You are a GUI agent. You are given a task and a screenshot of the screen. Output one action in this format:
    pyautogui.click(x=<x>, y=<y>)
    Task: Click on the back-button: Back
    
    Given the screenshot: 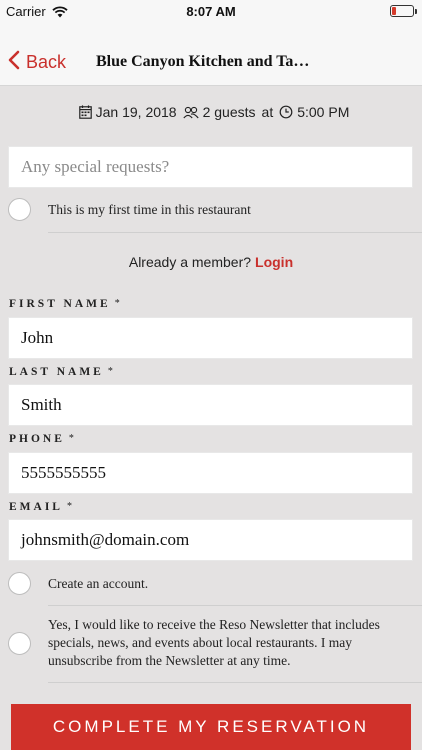 What is the action you would take?
    pyautogui.click(x=37, y=62)
    